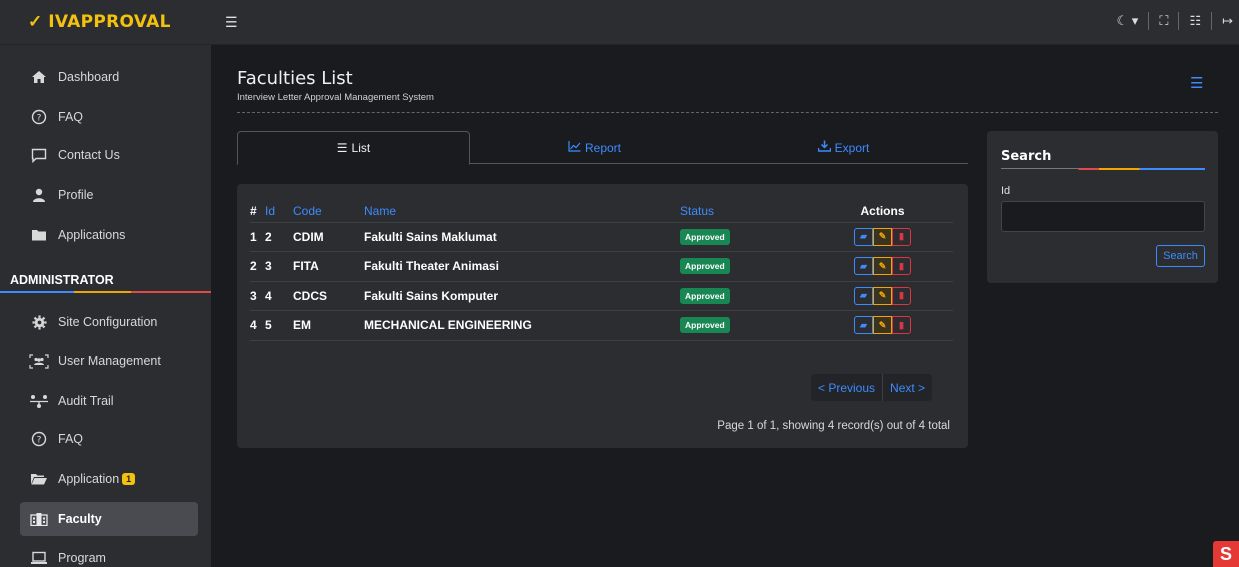 The image size is (1239, 567). What do you see at coordinates (109, 554) in the screenshot?
I see `sidebar-item-program: Program` at bounding box center [109, 554].